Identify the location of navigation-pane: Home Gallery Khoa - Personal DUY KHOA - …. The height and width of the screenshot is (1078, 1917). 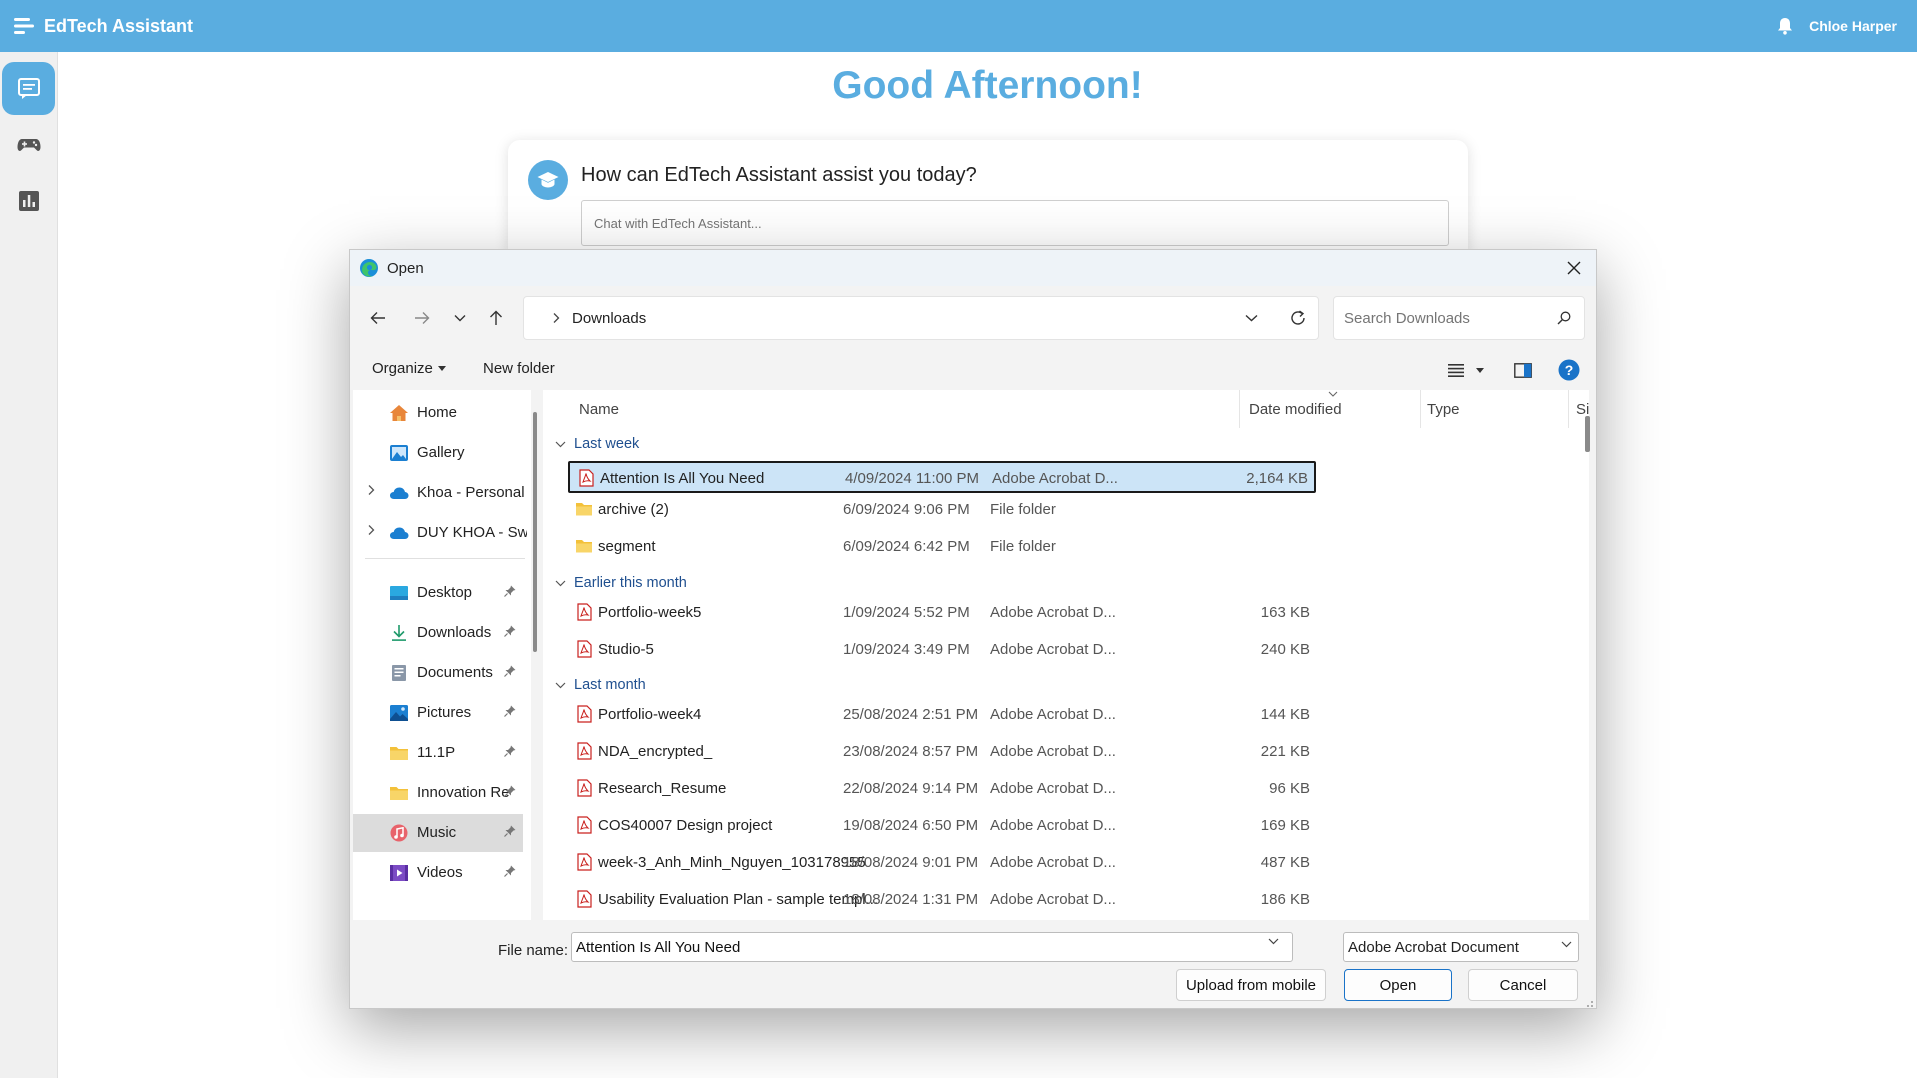
(442, 655).